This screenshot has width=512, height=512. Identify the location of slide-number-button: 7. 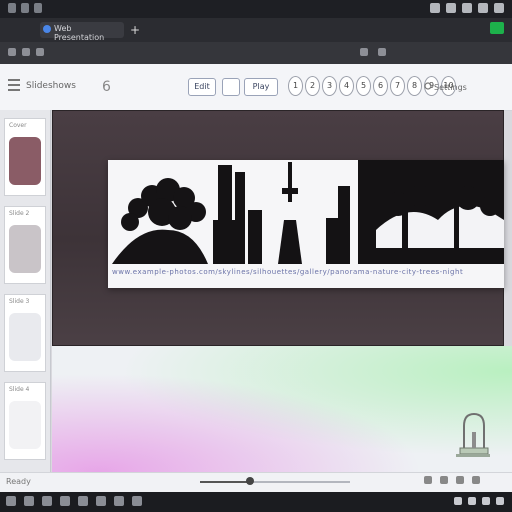
(397, 86).